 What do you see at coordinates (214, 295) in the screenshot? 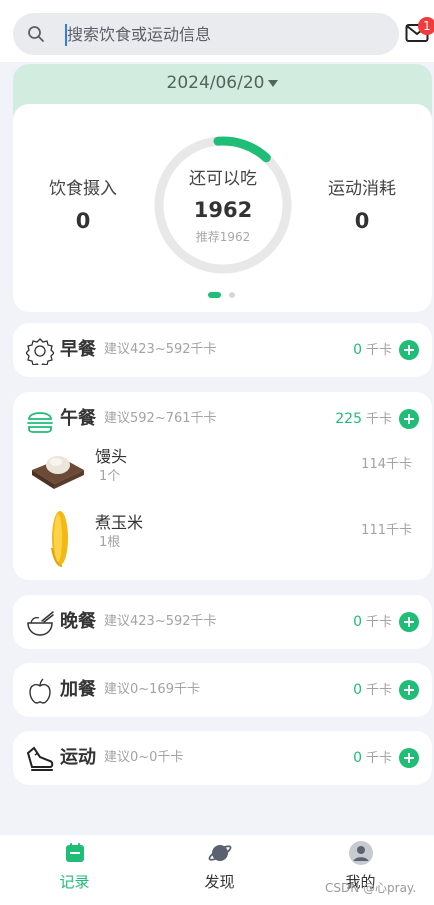
I see `page-dot-active` at bounding box center [214, 295].